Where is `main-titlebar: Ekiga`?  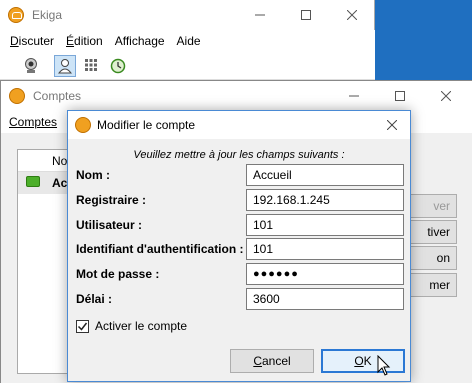 main-titlebar: Ekiga is located at coordinates (187, 15).